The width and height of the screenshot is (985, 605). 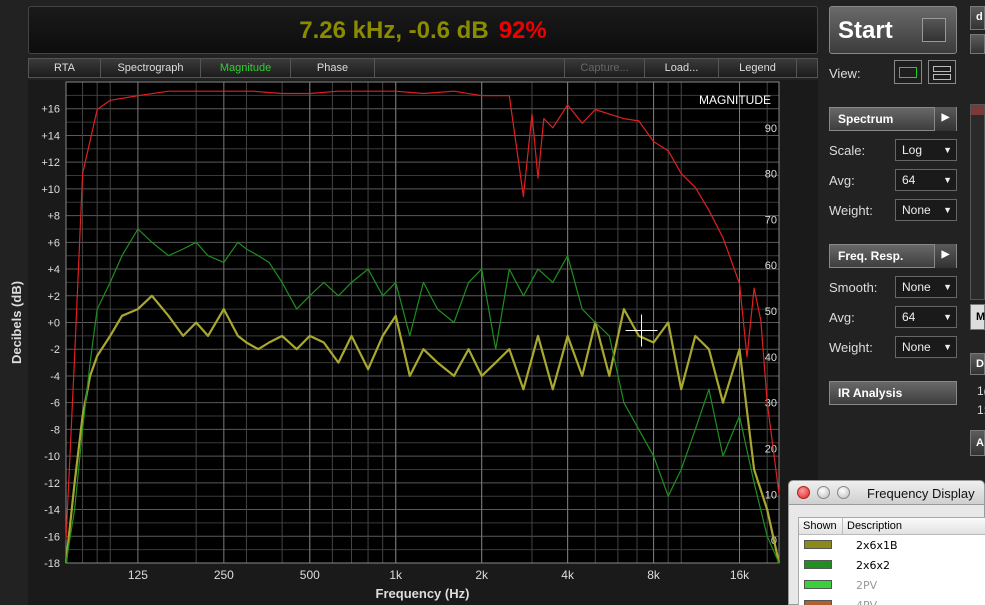 What do you see at coordinates (482, 575) in the screenshot?
I see `x-tick-label: 2k` at bounding box center [482, 575].